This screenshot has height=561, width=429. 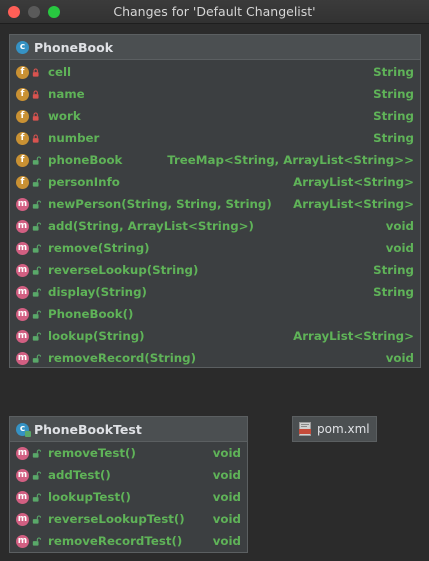 I want to click on method-row-add: m add(String, ArrayList<String>) void, so click(x=215, y=227).